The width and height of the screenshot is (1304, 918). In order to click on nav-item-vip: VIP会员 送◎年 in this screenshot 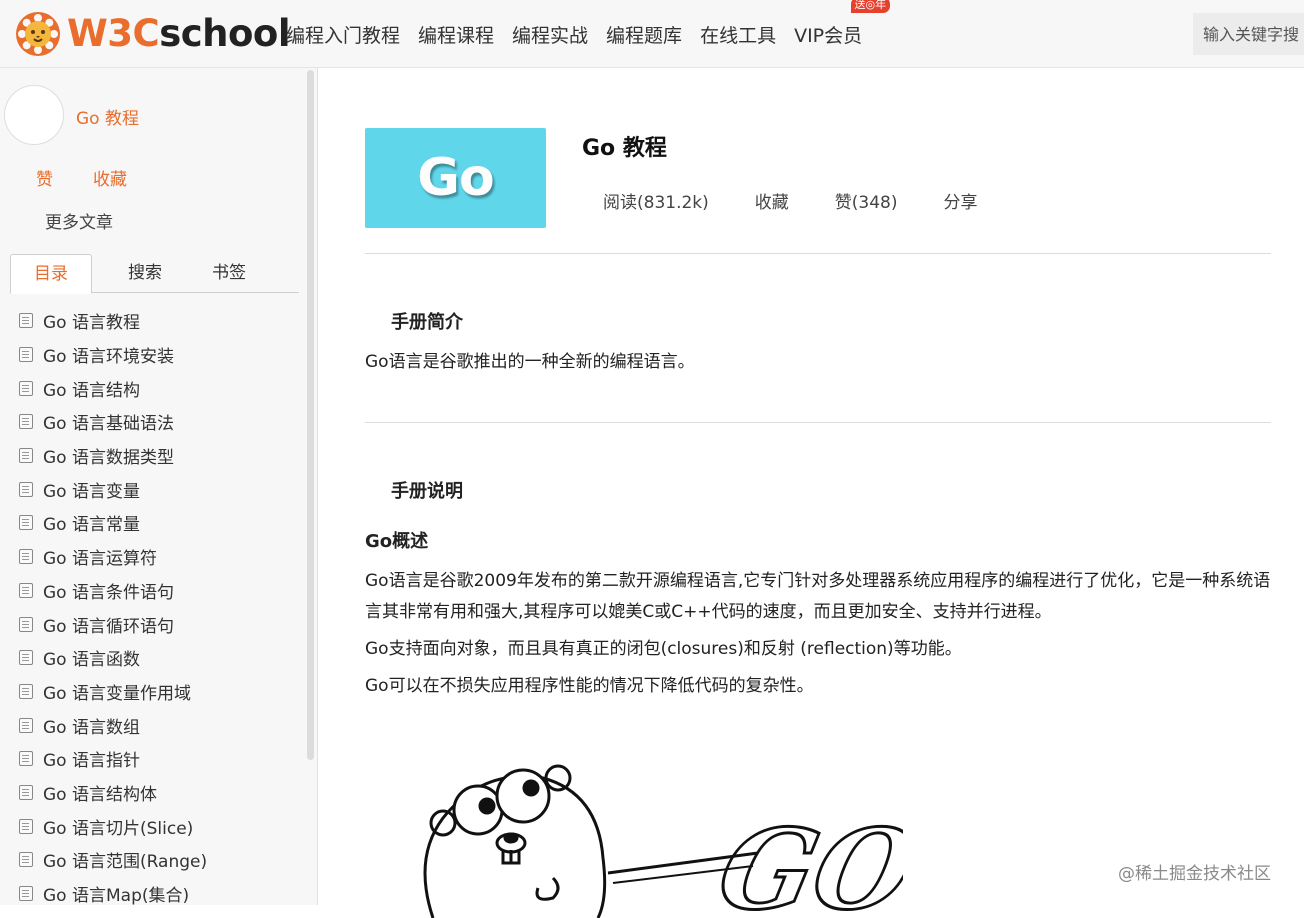, I will do `click(842, 24)`.